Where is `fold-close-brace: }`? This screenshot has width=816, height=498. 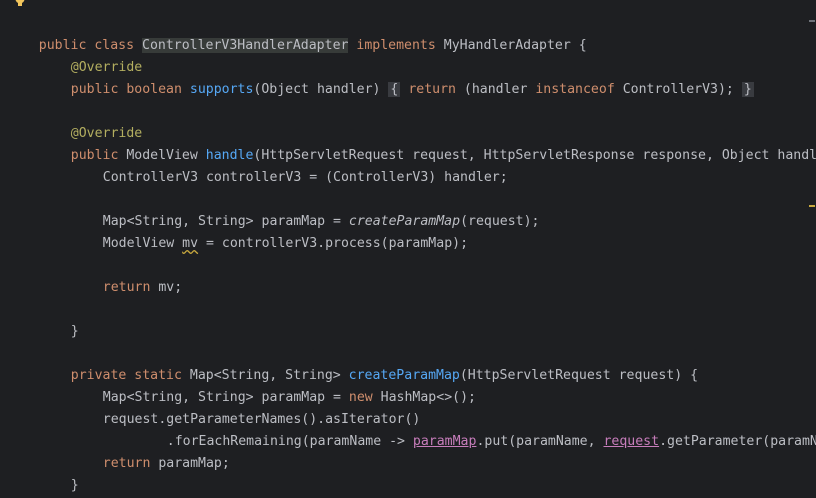
fold-close-brace: } is located at coordinates (747, 89).